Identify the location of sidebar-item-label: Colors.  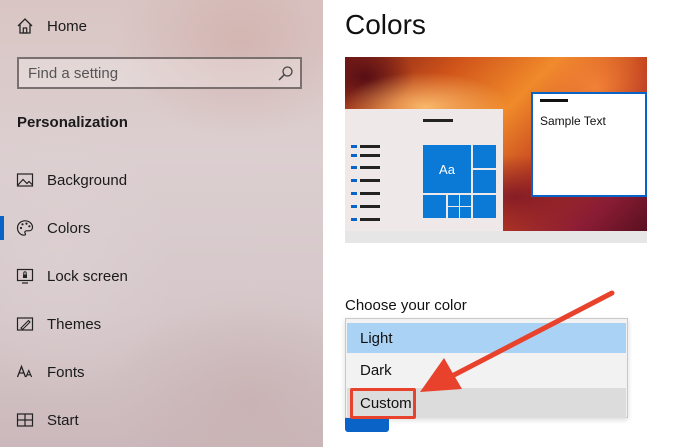
(69, 228).